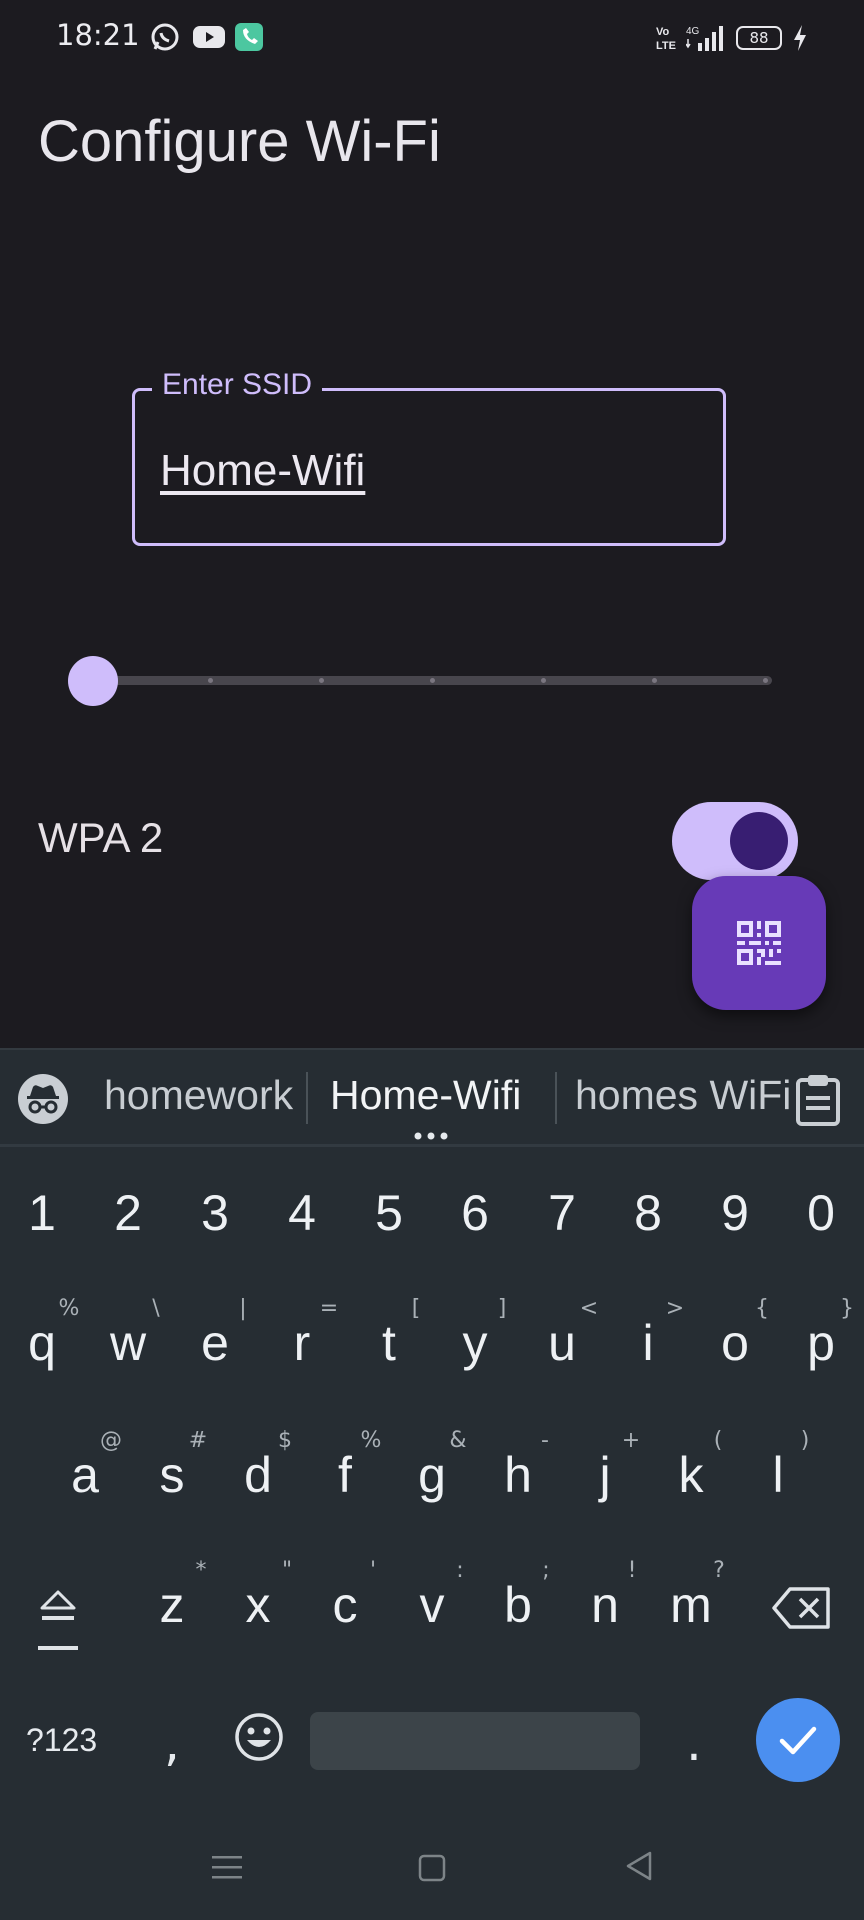  I want to click on space-key, so click(475, 1741).